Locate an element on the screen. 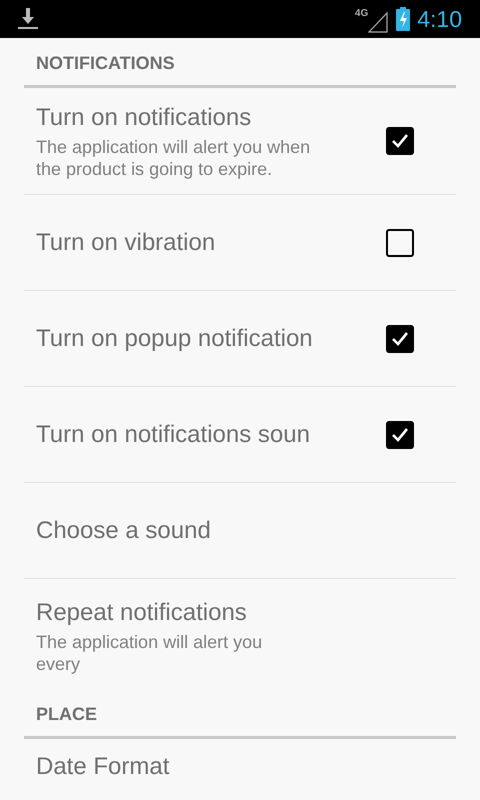 The image size is (480, 800). preference-title: Choose a sound is located at coordinates (124, 531).